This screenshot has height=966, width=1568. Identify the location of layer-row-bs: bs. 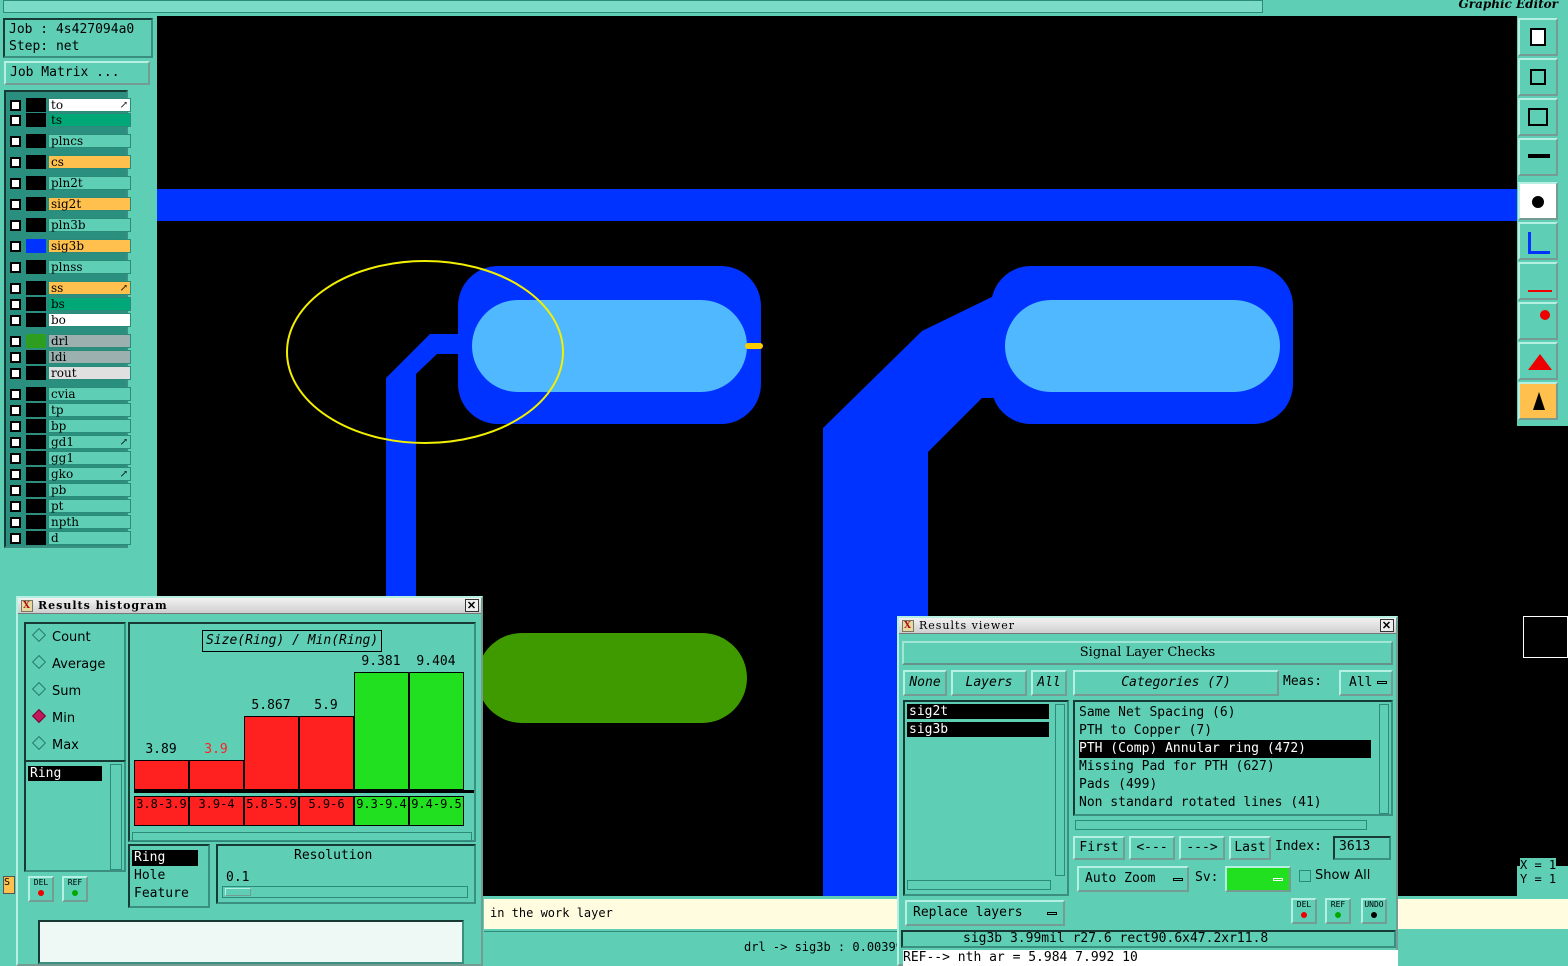
(69, 304).